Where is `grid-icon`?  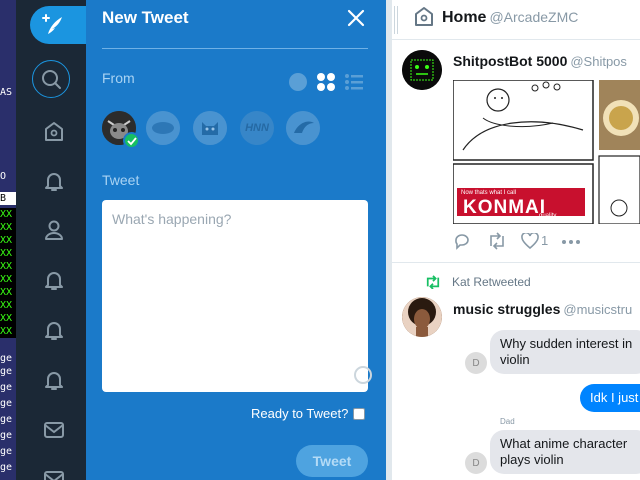
grid-icon is located at coordinates (326, 82).